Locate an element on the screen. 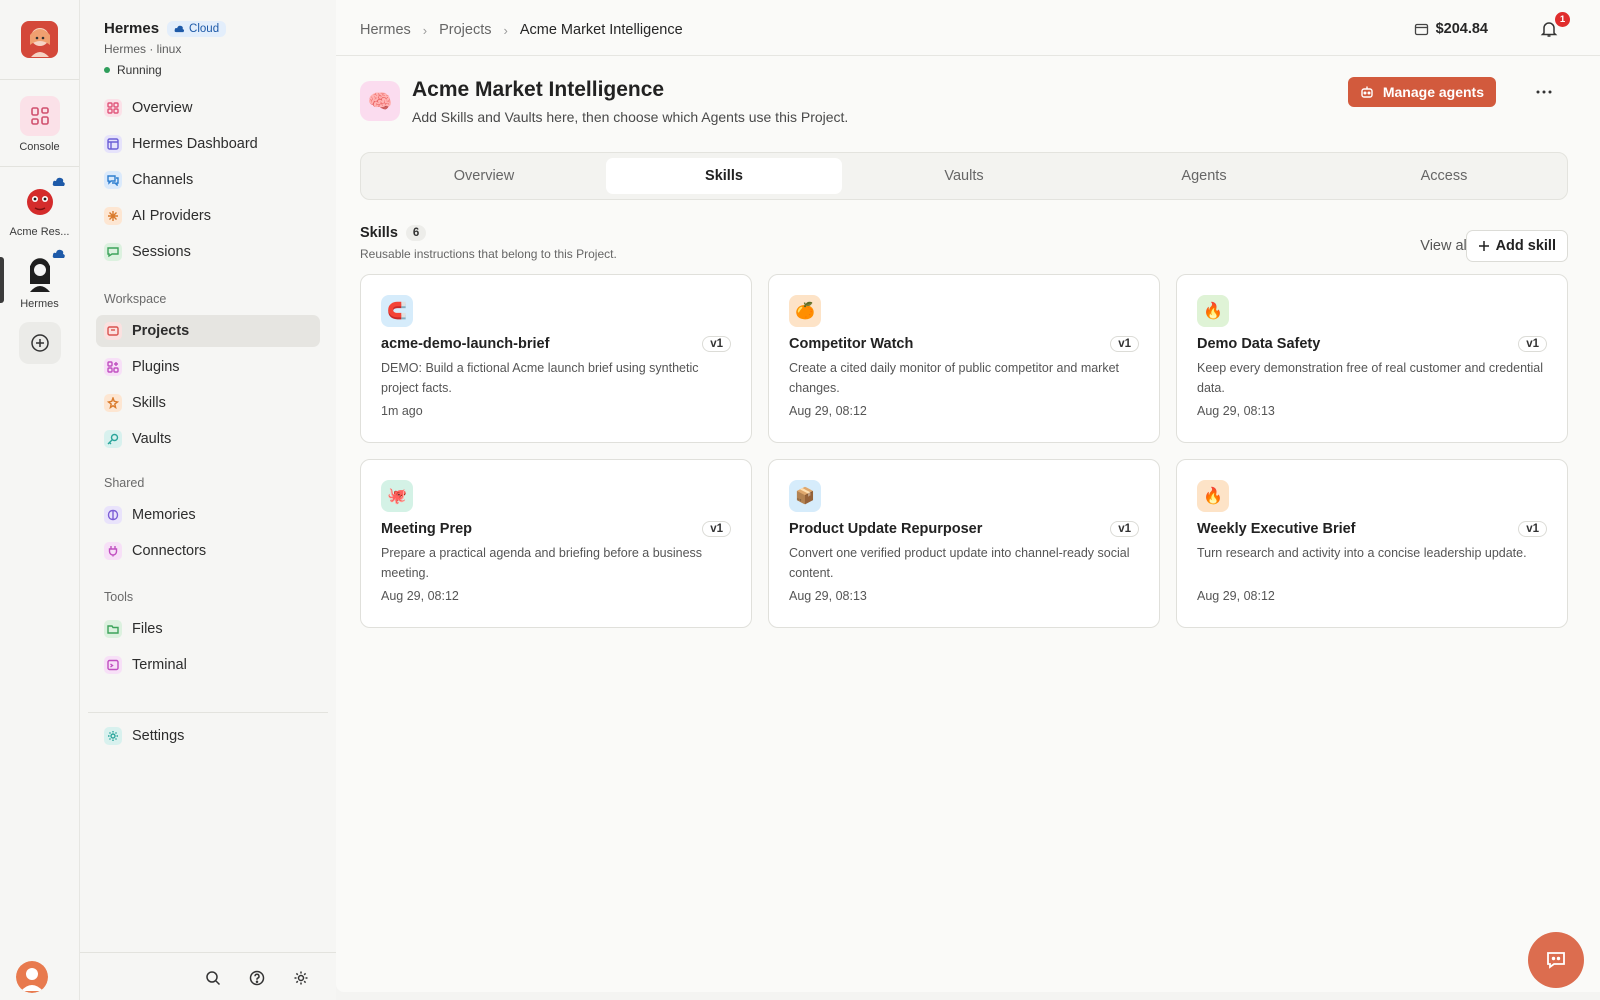 The width and height of the screenshot is (1600, 1000). add-skill-button: Add skill is located at coordinates (1516, 246).